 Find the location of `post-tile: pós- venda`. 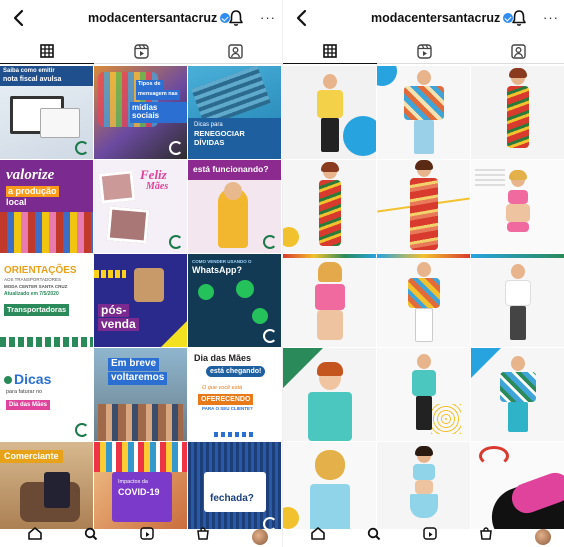

post-tile: pós- venda is located at coordinates (140, 300).